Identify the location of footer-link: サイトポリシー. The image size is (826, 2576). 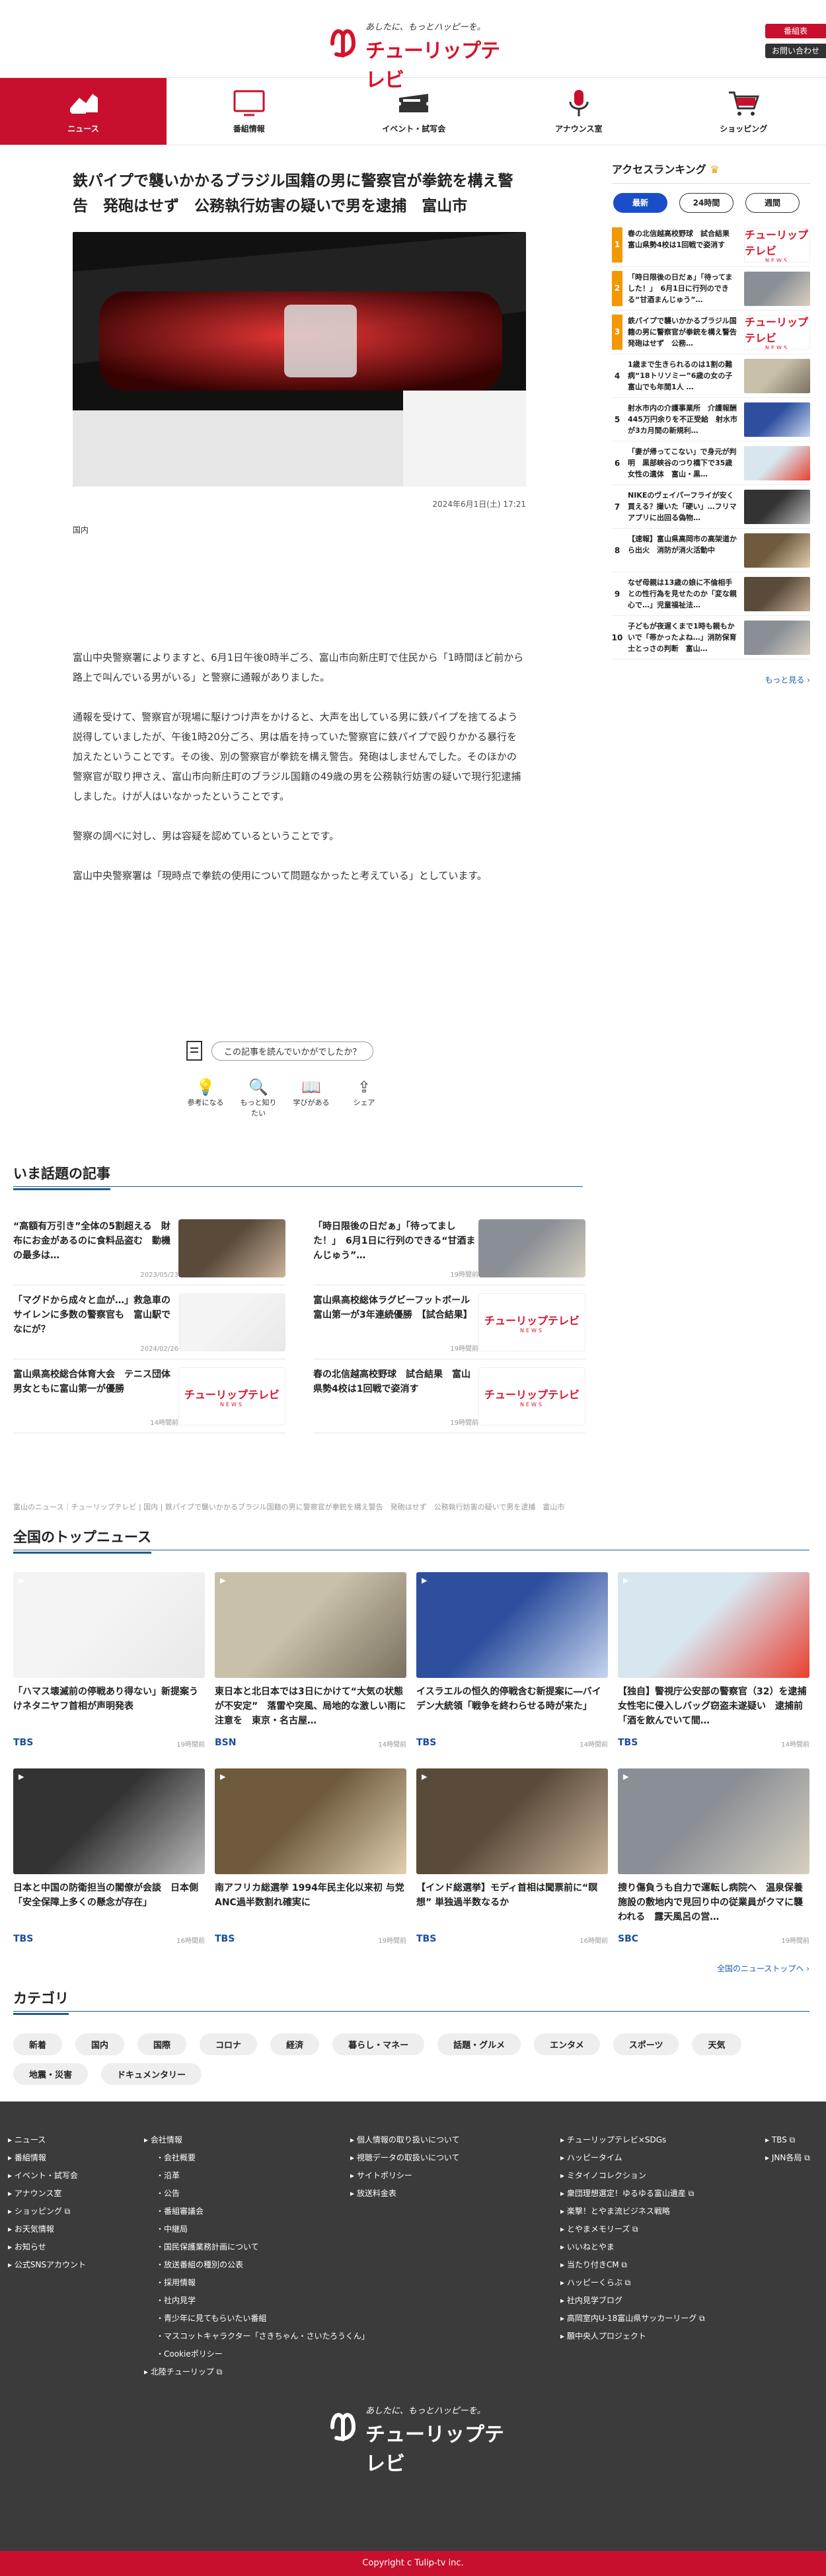
(405, 2176).